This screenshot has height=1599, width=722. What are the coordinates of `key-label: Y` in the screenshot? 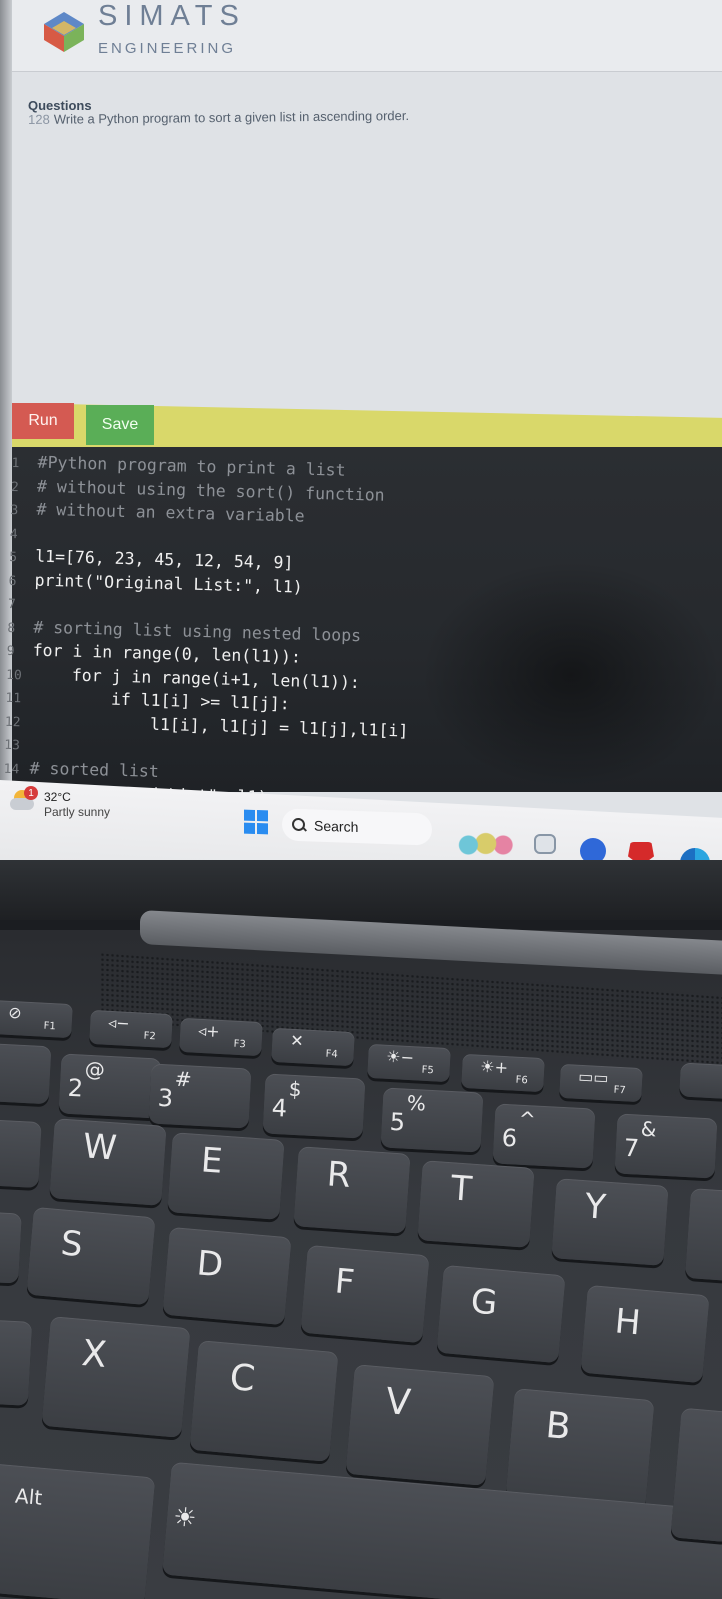 It's located at (595, 1207).